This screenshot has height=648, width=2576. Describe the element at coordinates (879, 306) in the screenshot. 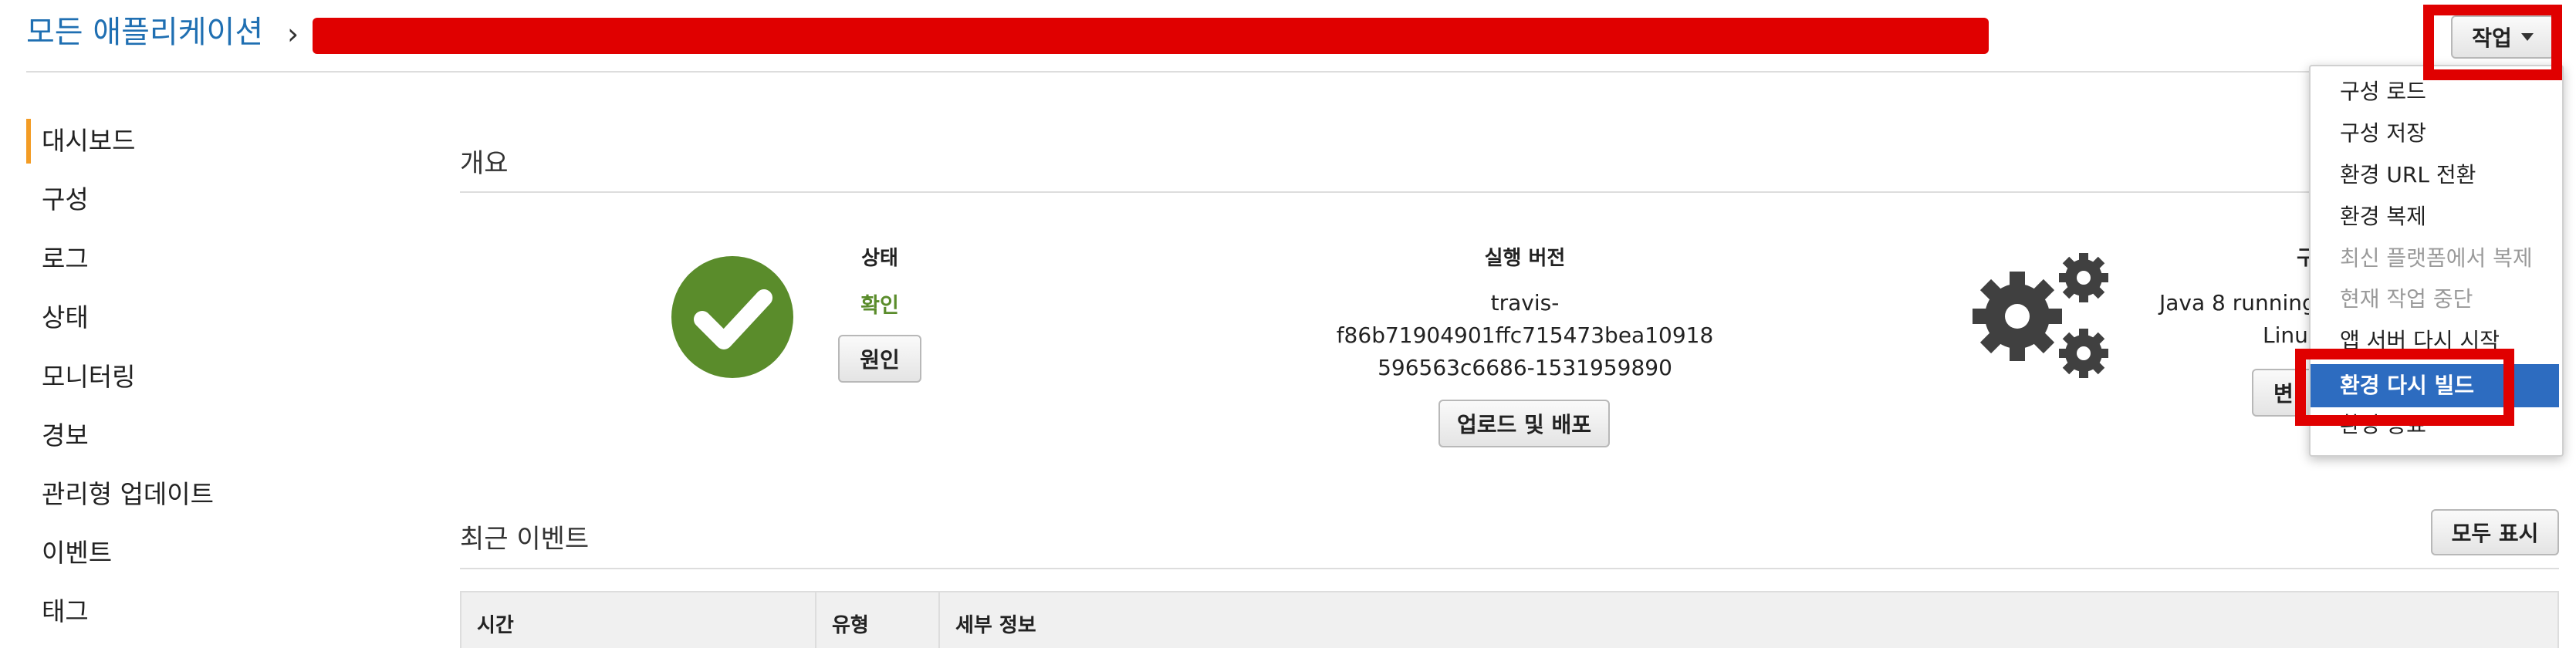

I see `status-value: 확인` at that location.